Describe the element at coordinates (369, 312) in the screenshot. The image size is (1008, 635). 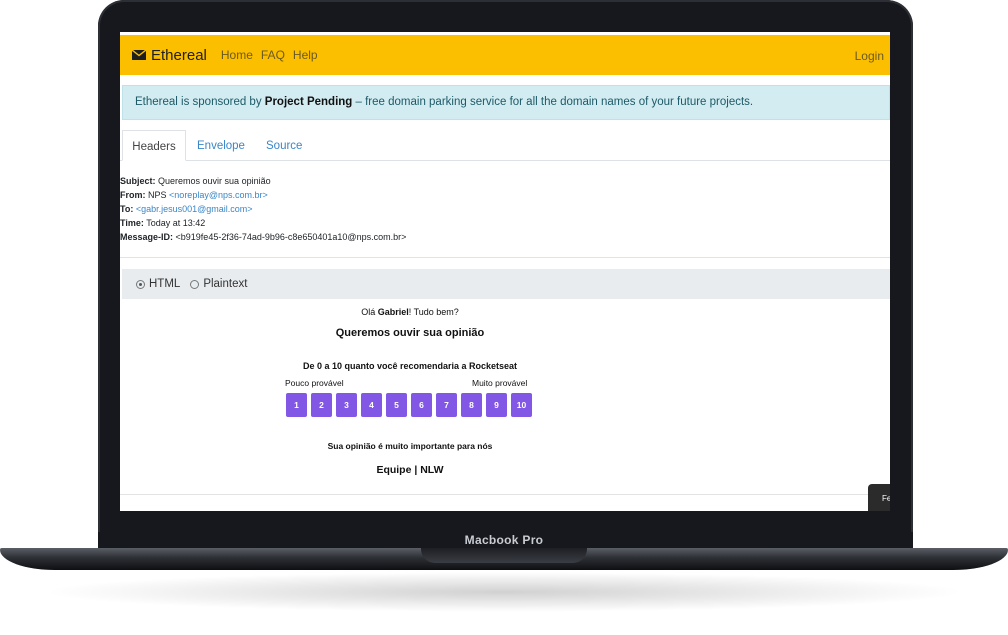
I see `greeting-prefix: Olá` at that location.